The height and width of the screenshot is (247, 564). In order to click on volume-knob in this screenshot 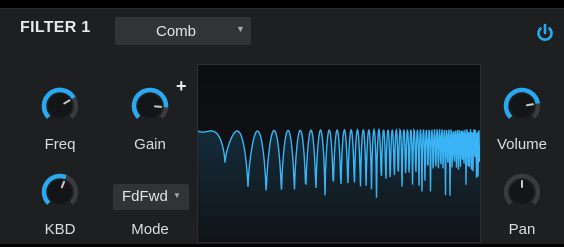, I will do `click(522, 106)`.